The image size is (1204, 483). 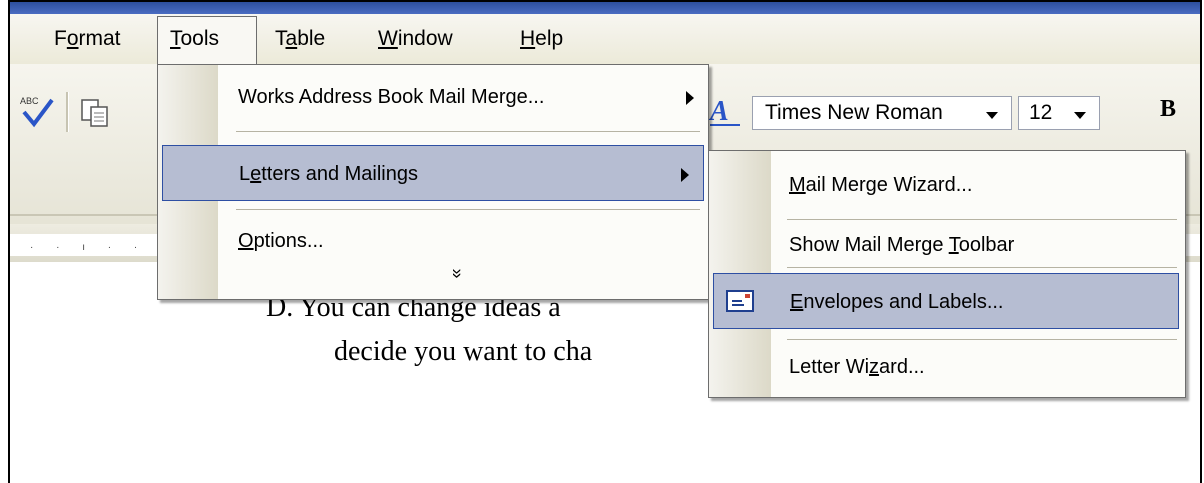 I want to click on styles-formatting-icon: A, so click(x=725, y=111).